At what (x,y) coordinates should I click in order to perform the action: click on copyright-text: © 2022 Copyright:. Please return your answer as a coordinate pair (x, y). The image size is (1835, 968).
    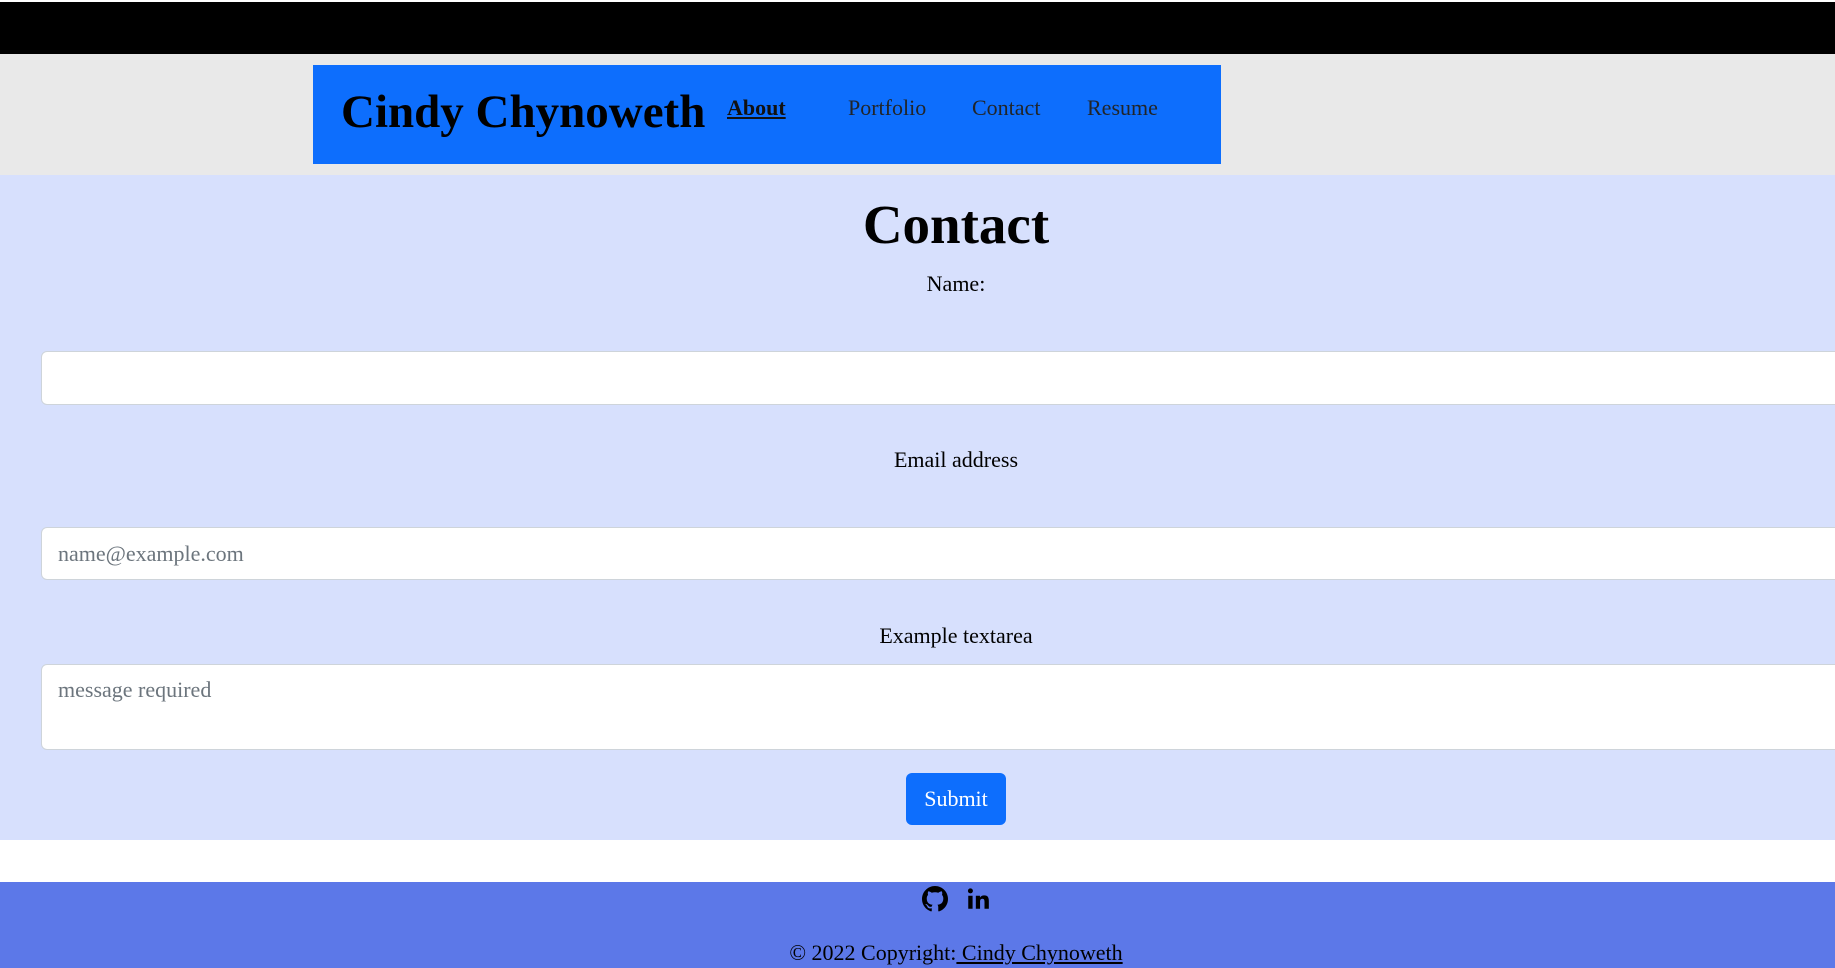
    Looking at the image, I should click on (873, 952).